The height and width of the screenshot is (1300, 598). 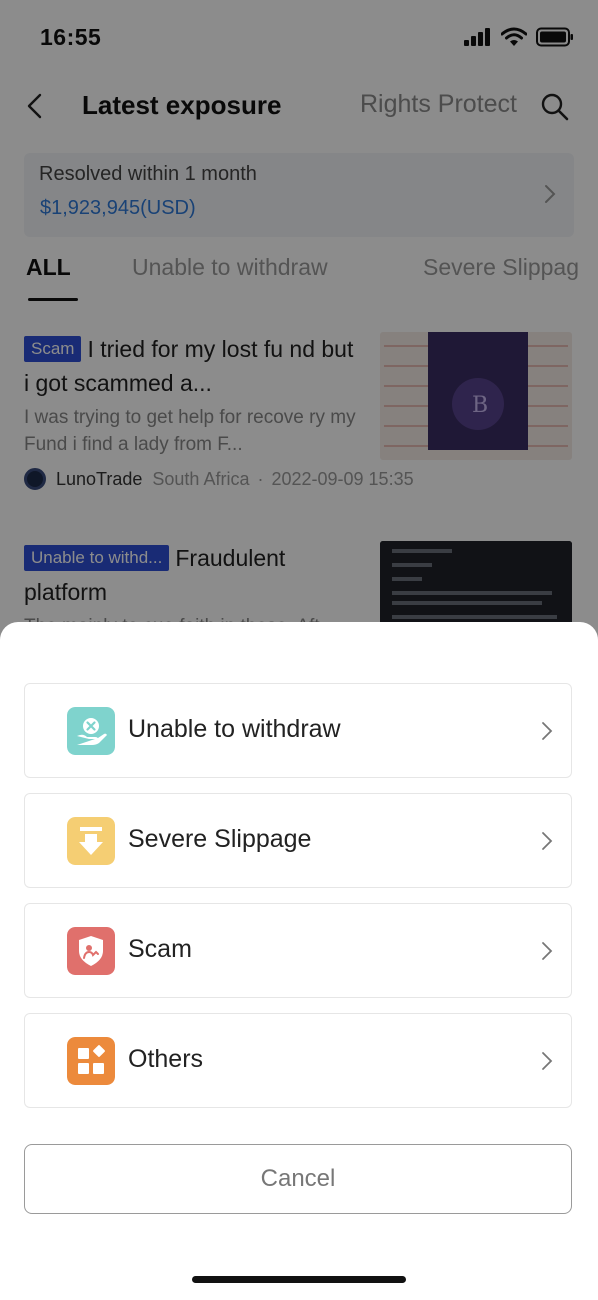 I want to click on option-severe-slippage: Severe Slippage, so click(x=298, y=840).